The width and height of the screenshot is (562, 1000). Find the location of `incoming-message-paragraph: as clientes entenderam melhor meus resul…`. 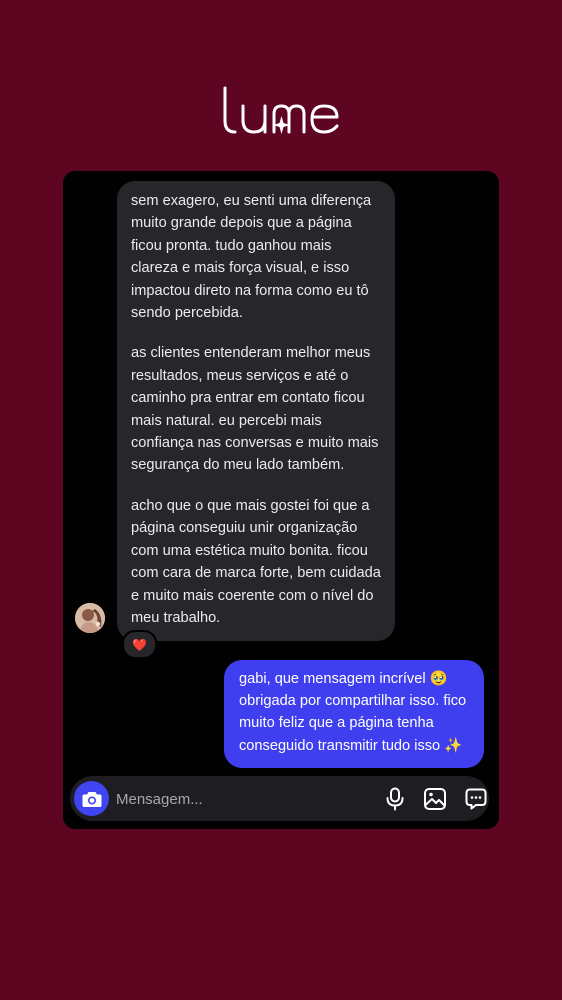

incoming-message-paragraph: as clientes entenderam melhor meus resul… is located at coordinates (255, 409).